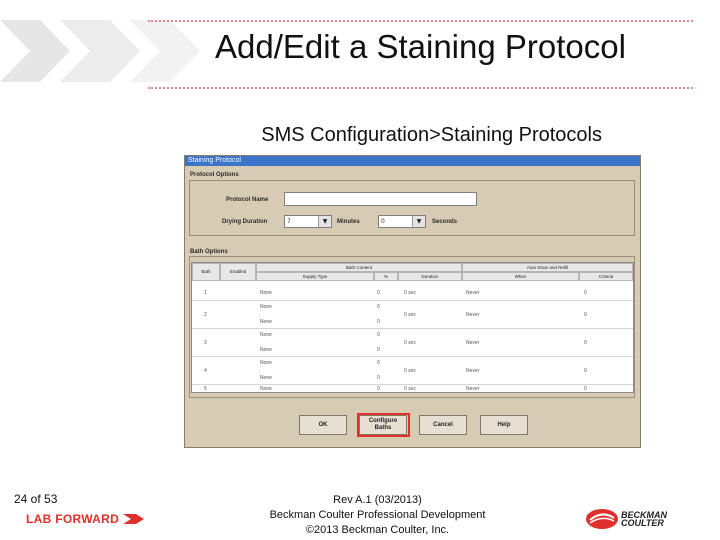  Describe the element at coordinates (430, 276) in the screenshot. I see `header-duration: Duration` at that location.